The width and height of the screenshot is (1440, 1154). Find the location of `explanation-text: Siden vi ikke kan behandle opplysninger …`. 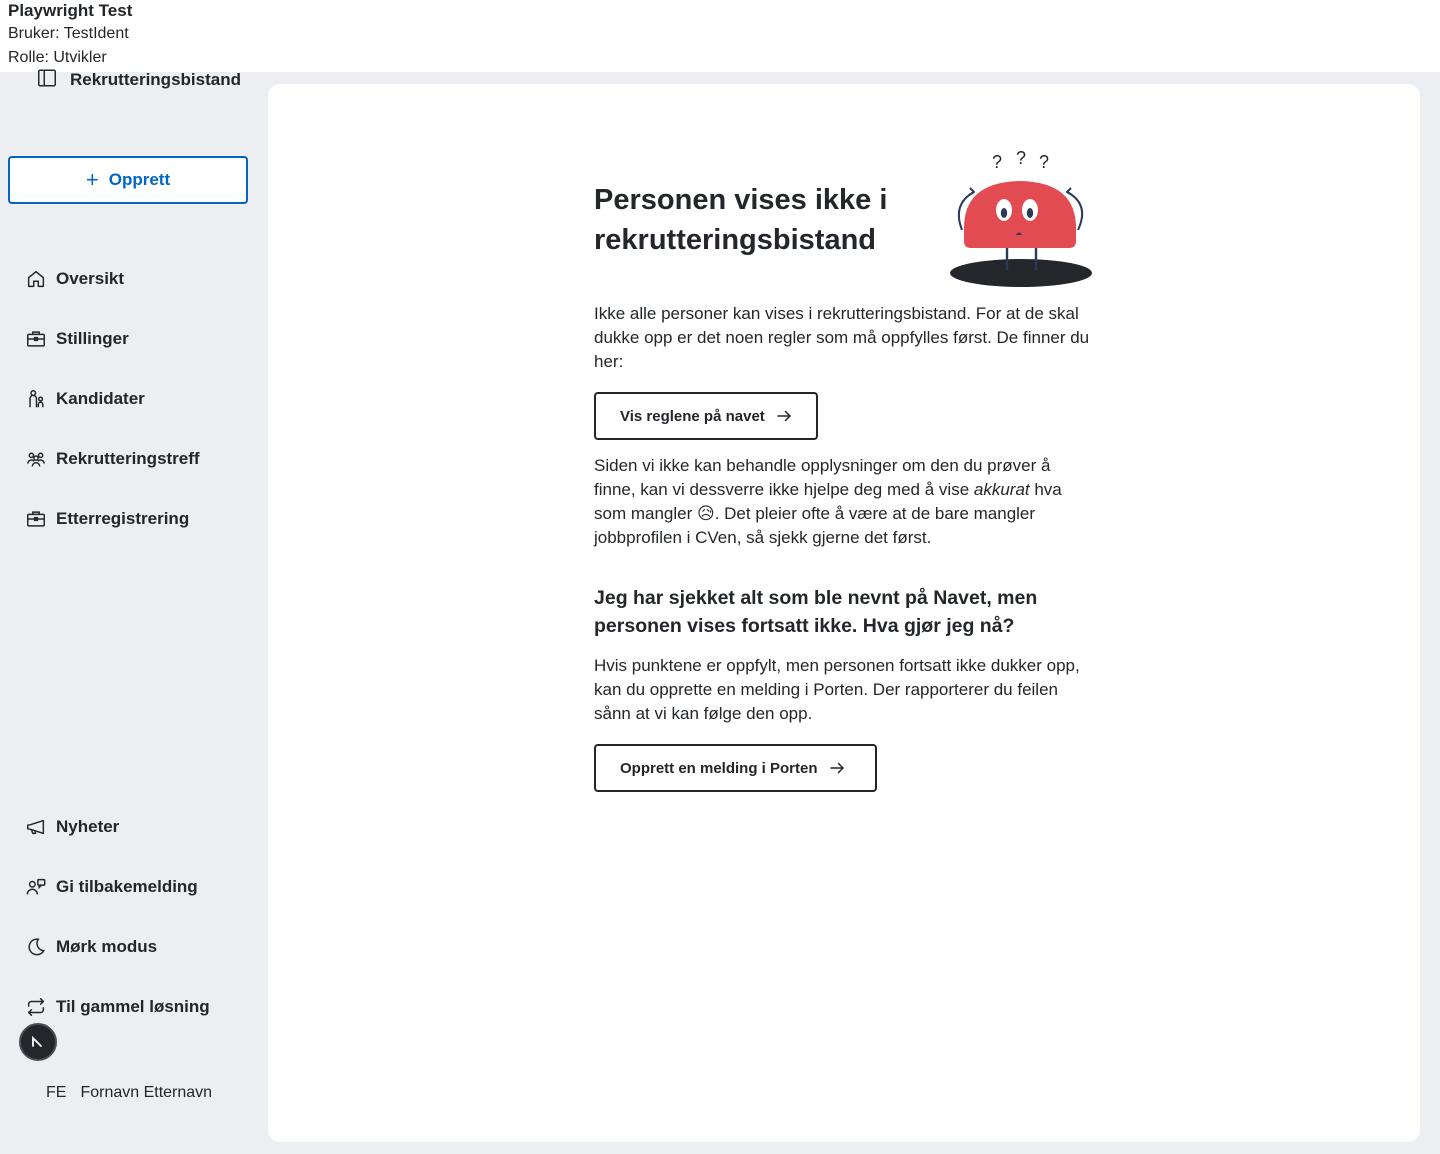

explanation-text: Siden vi ikke kan behandle opplysninger … is located at coordinates (828, 501).